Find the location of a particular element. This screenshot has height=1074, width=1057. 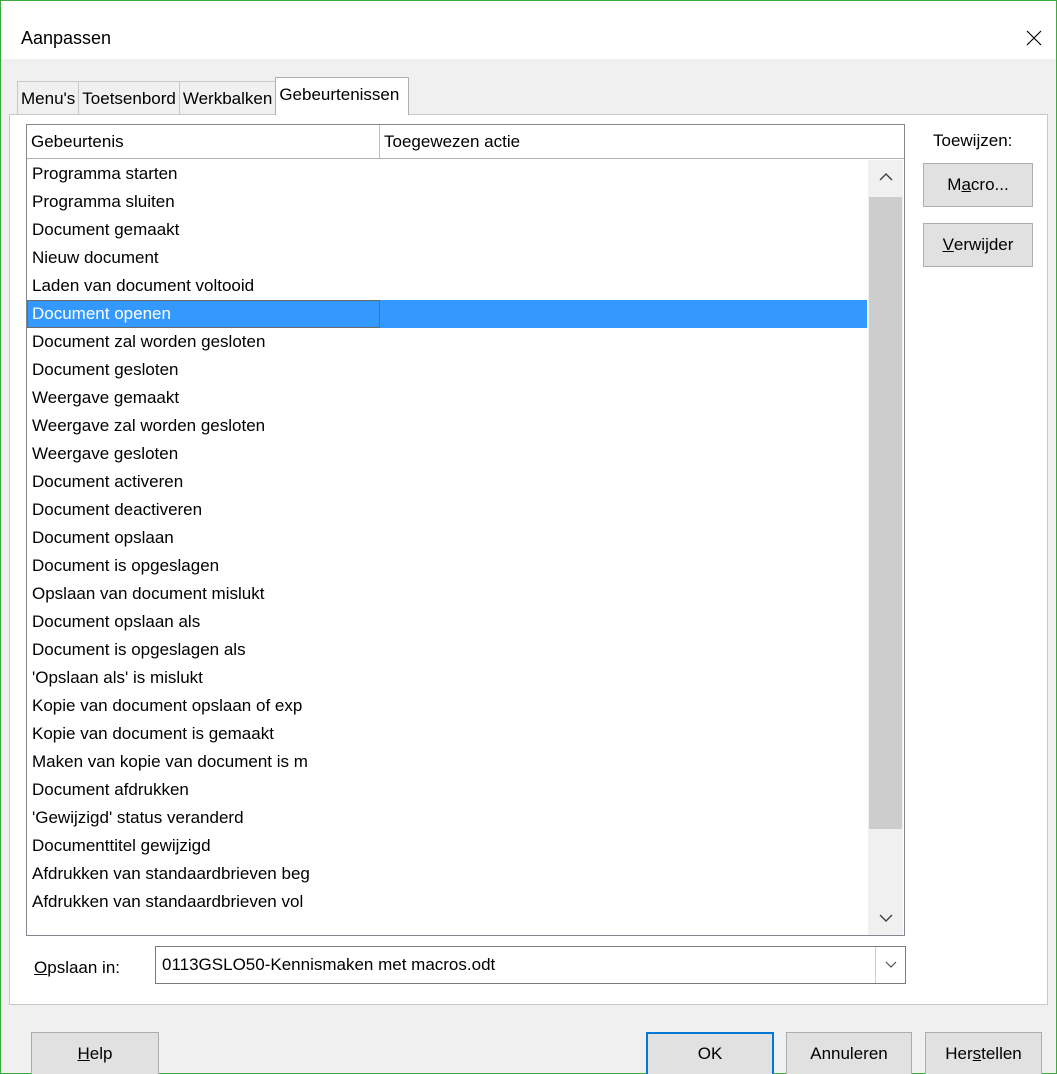

event-name: Document afdrukken is located at coordinates (110, 789).